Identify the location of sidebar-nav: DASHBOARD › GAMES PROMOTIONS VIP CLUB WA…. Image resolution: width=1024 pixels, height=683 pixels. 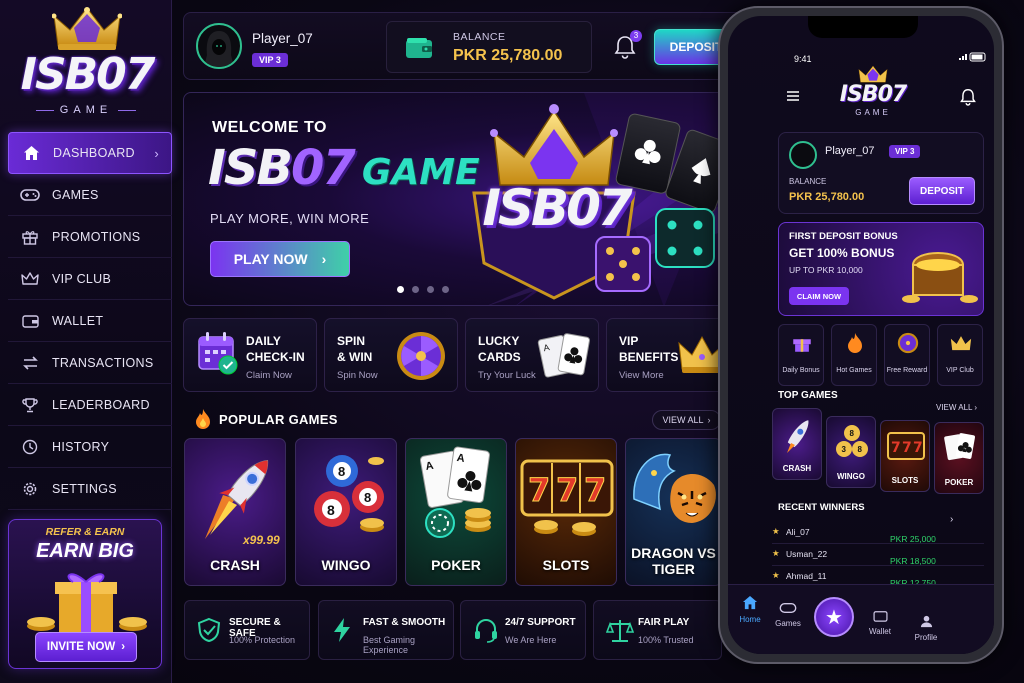
(90, 321).